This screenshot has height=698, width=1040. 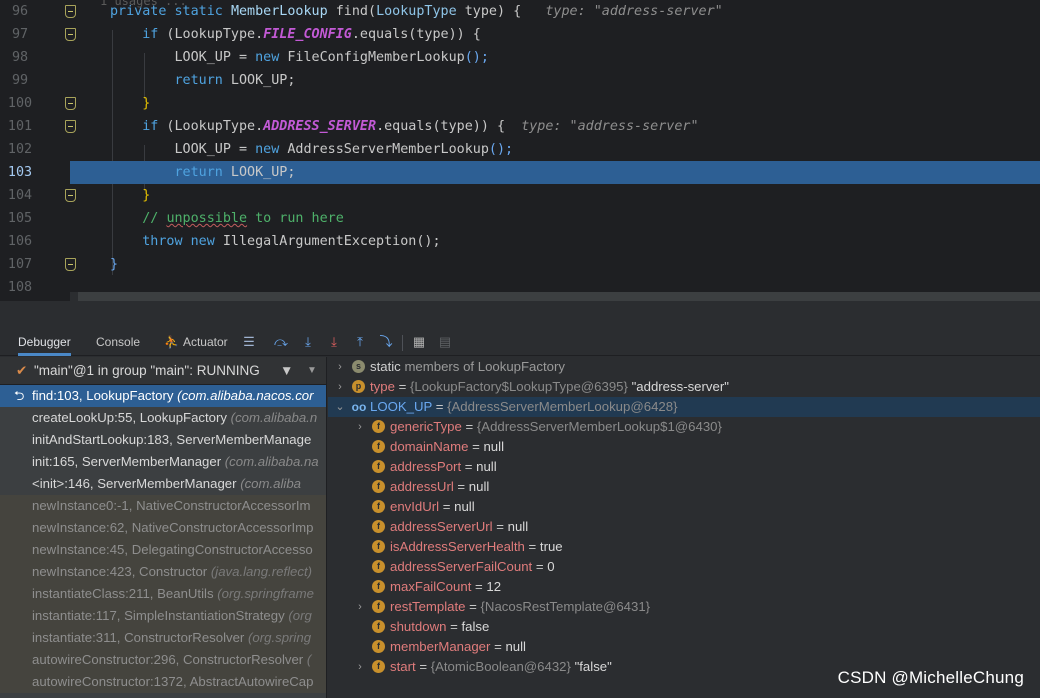 I want to click on variable-object-ref: {AddressServerMemberLookup$1@6430}, so click(x=599, y=426).